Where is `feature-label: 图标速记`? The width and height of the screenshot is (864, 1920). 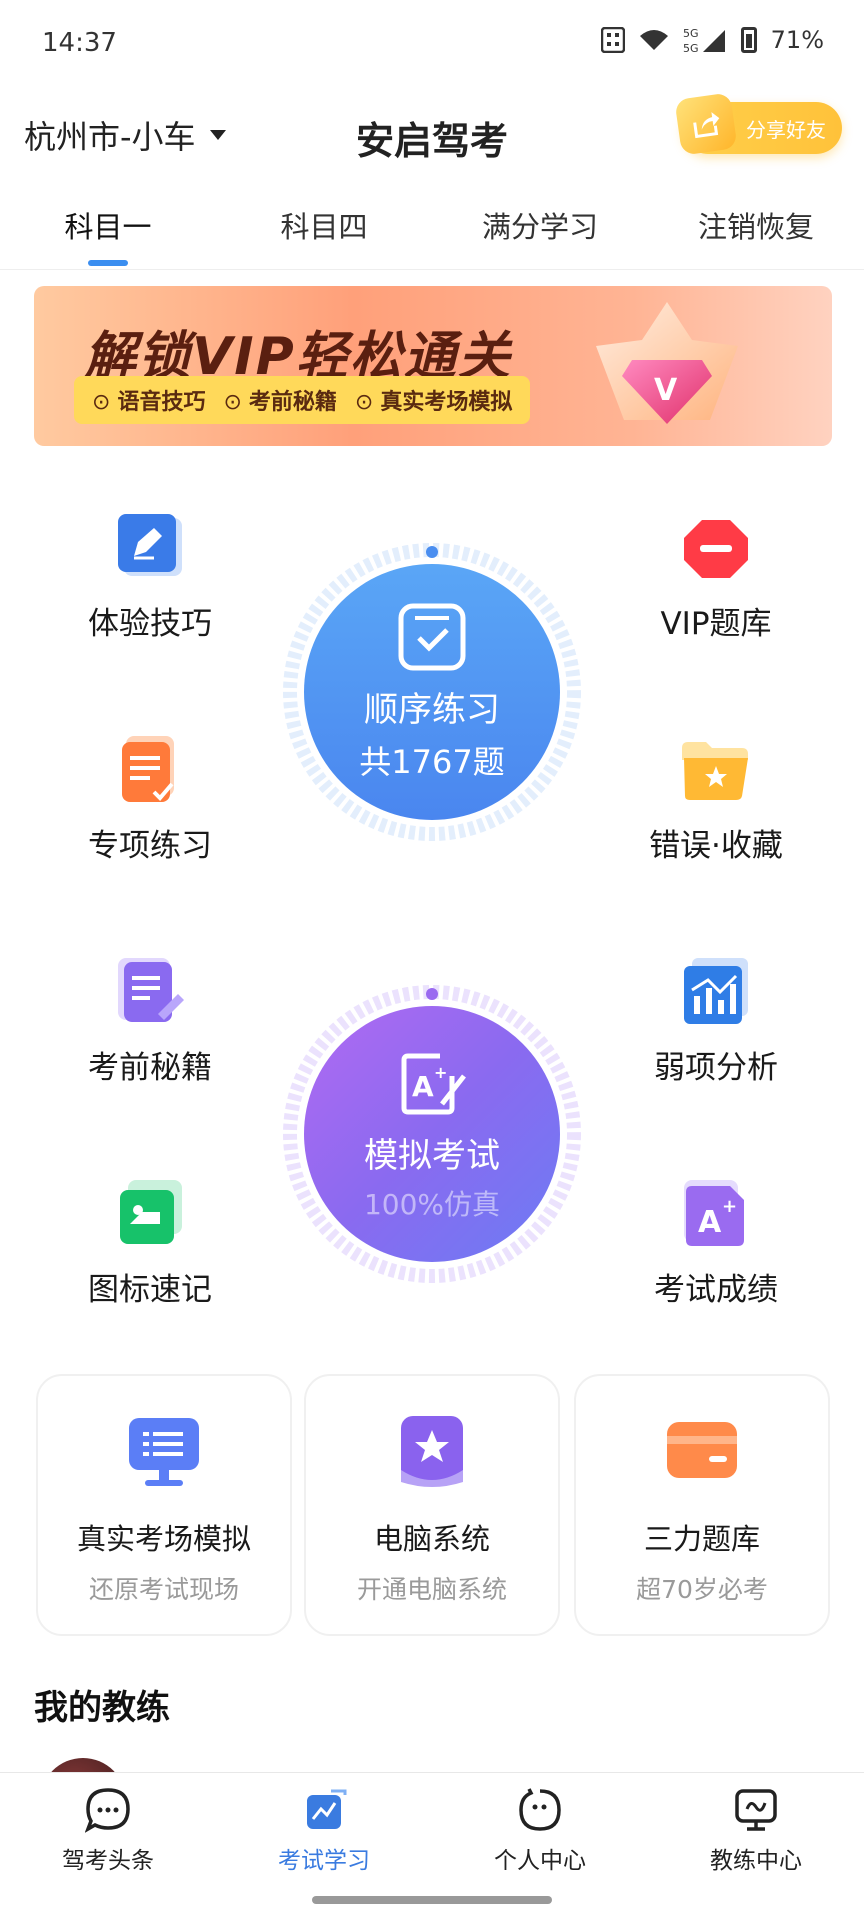 feature-label: 图标速记 is located at coordinates (150, 1290).